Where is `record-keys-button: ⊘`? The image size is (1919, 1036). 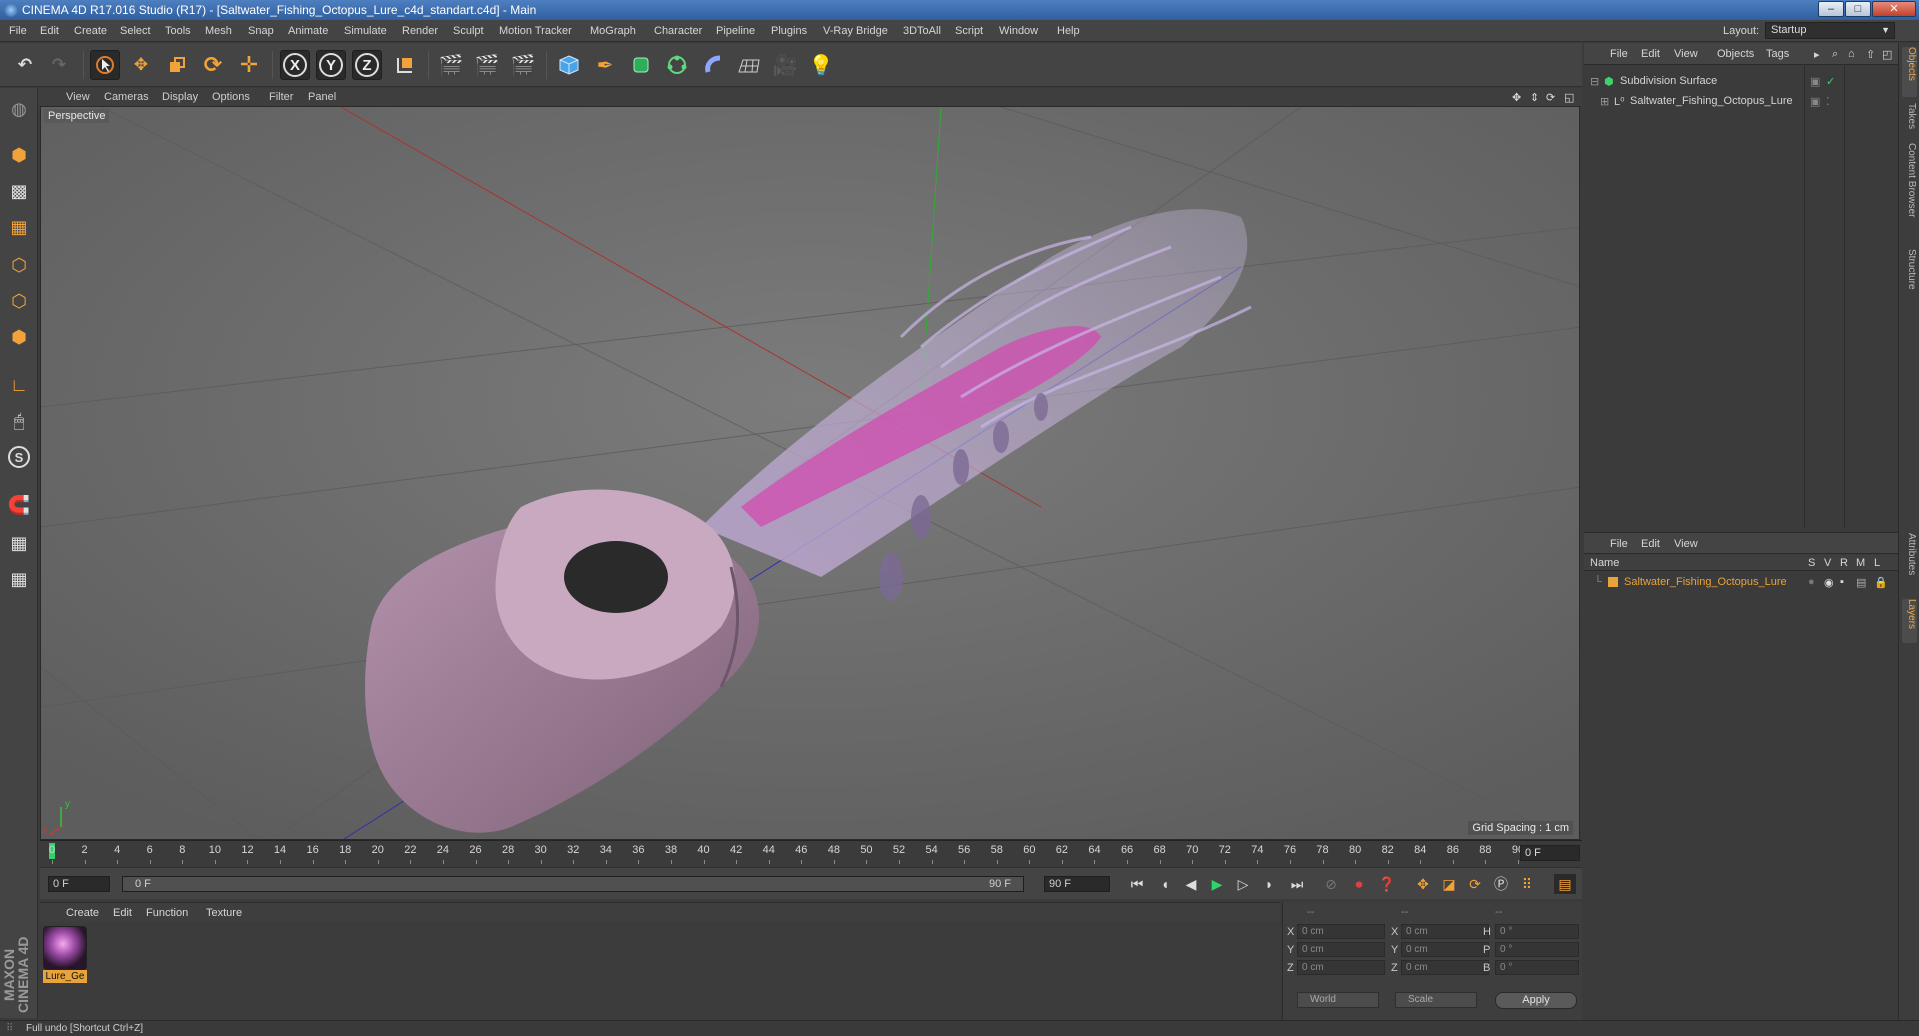
record-keys-button: ⊘ is located at coordinates (1331, 884).